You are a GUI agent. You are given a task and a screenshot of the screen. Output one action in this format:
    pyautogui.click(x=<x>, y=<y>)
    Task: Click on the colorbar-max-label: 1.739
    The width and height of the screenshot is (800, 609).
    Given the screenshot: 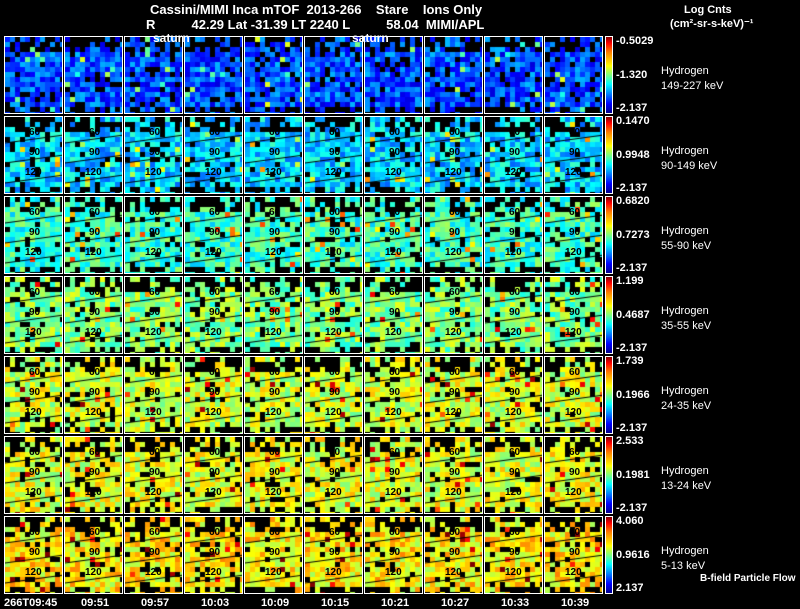 What is the action you would take?
    pyautogui.click(x=630, y=361)
    